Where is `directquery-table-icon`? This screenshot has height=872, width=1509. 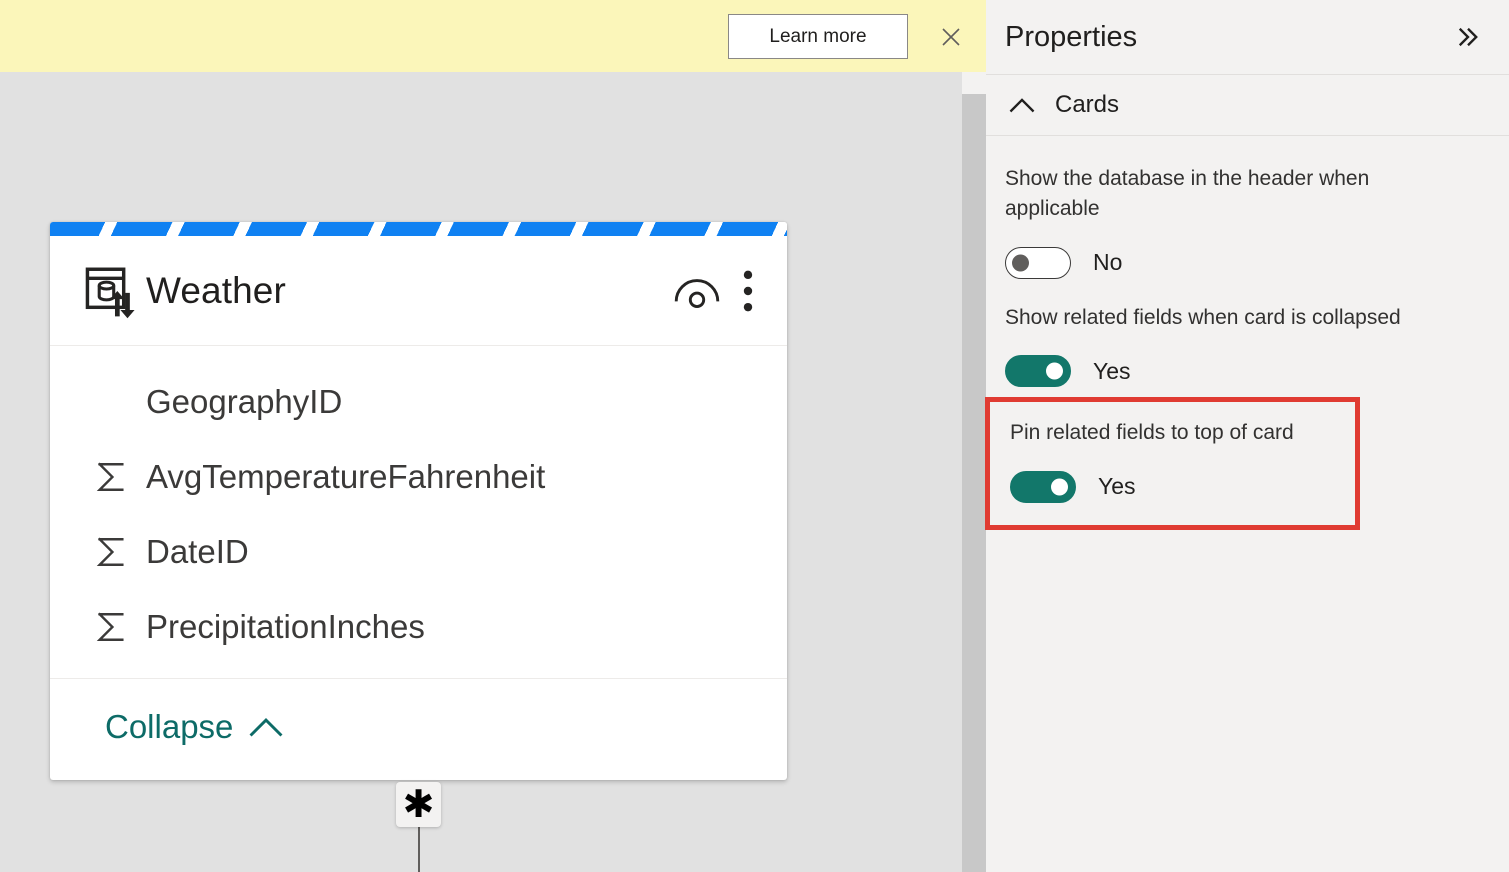 directquery-table-icon is located at coordinates (111, 291).